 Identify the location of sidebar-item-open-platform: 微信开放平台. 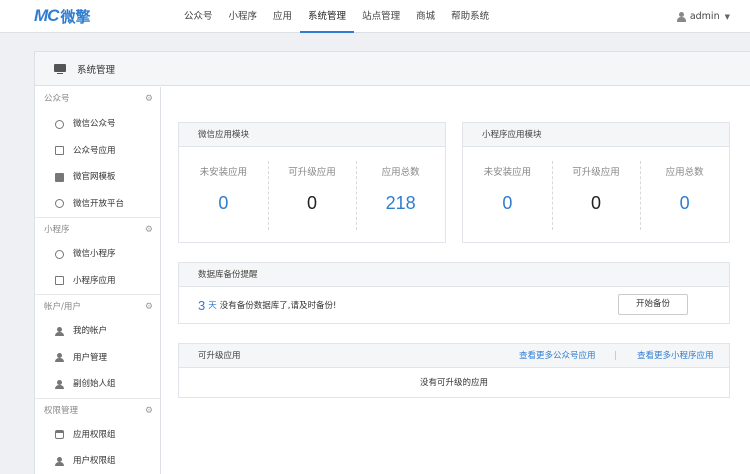
(97, 204).